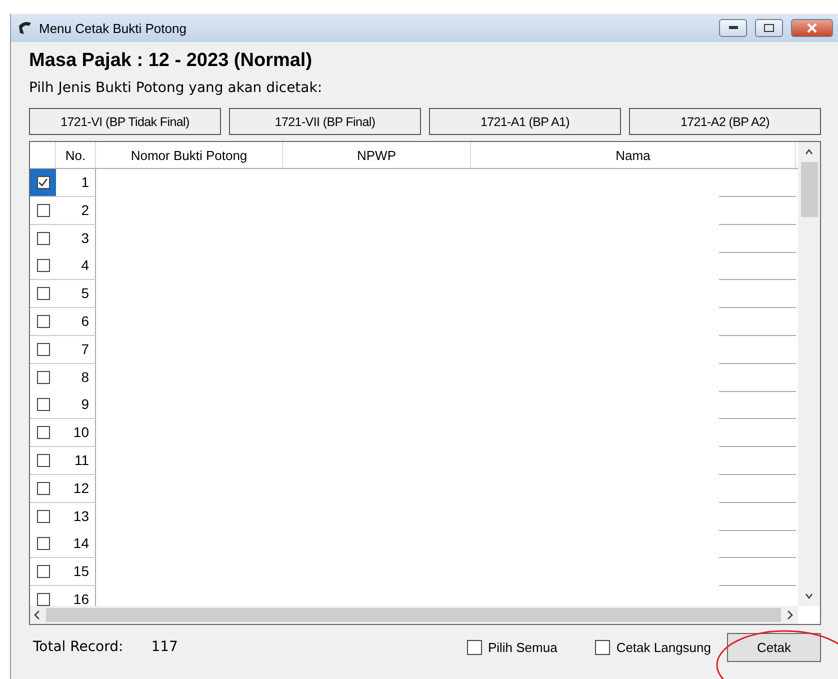 This screenshot has height=679, width=838. I want to click on column-header: Nama, so click(633, 155).